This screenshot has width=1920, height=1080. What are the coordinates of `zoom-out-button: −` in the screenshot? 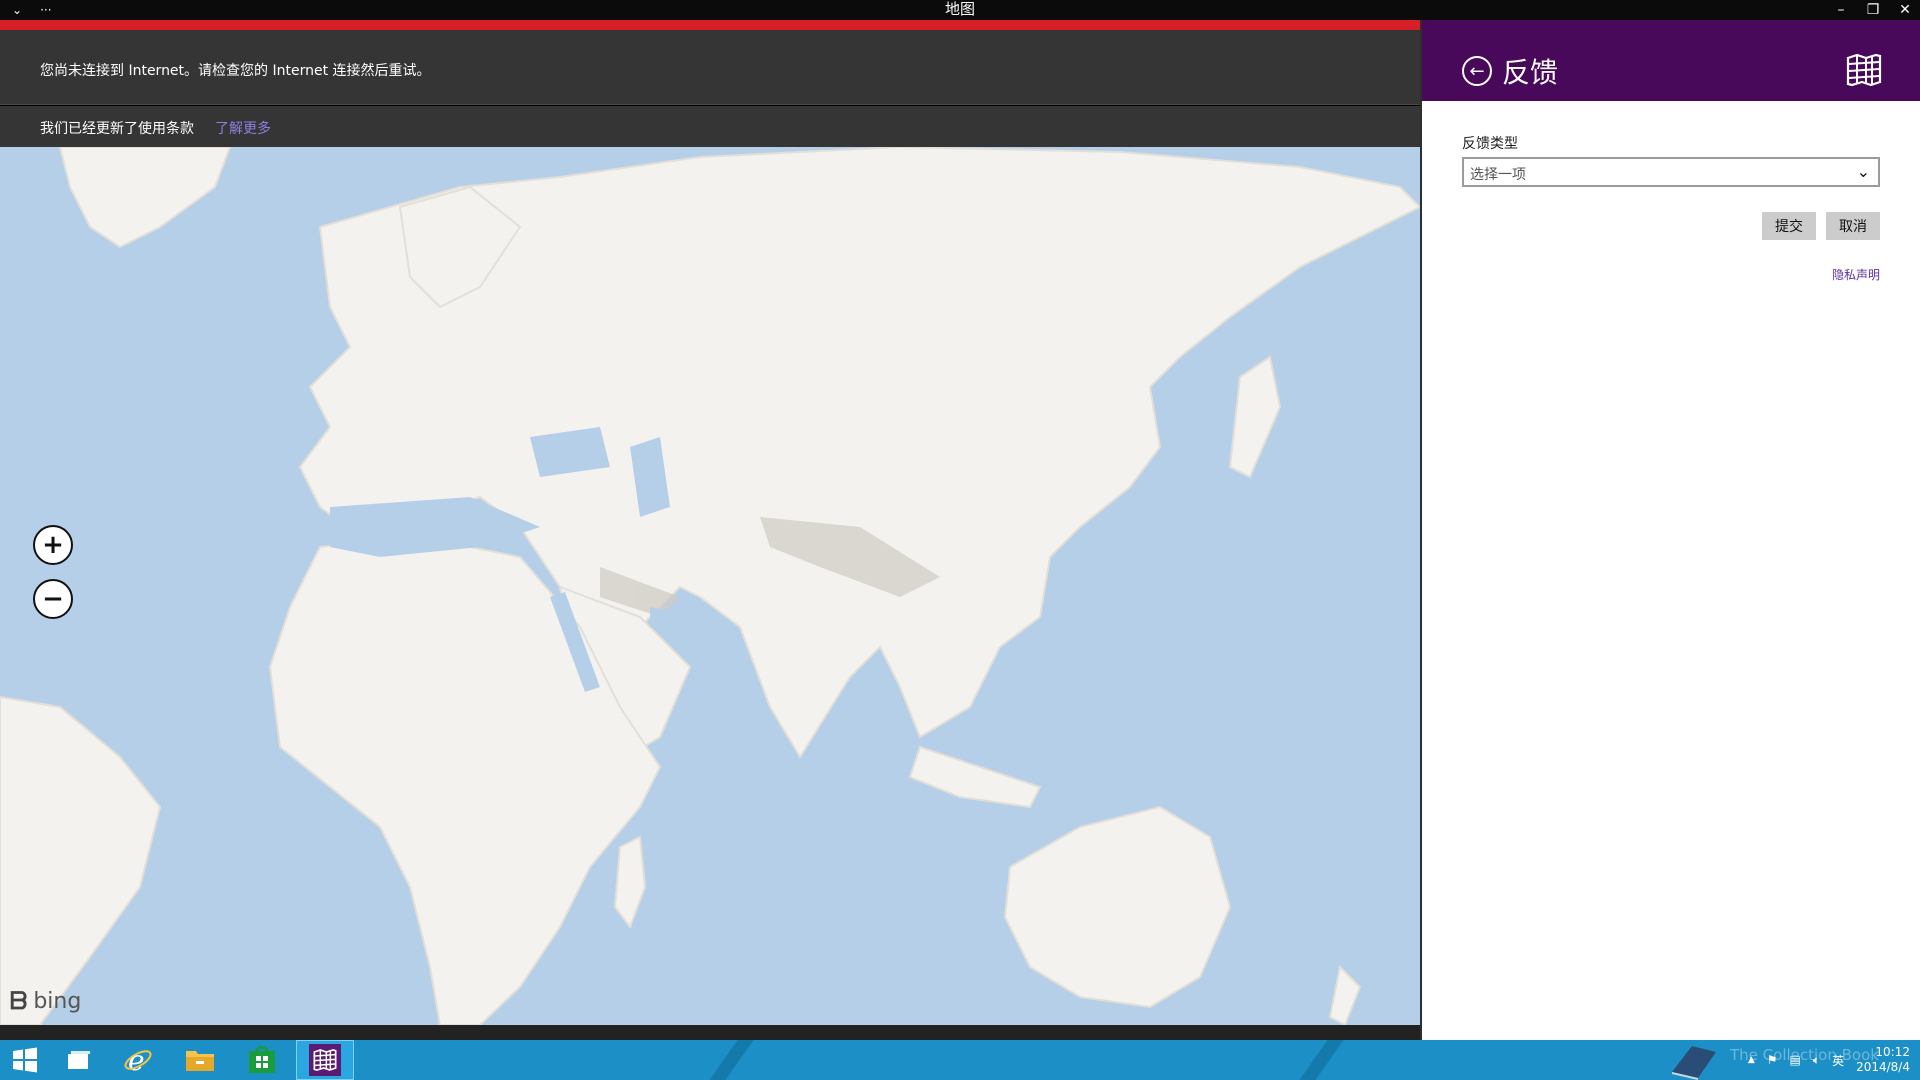 It's located at (53, 599).